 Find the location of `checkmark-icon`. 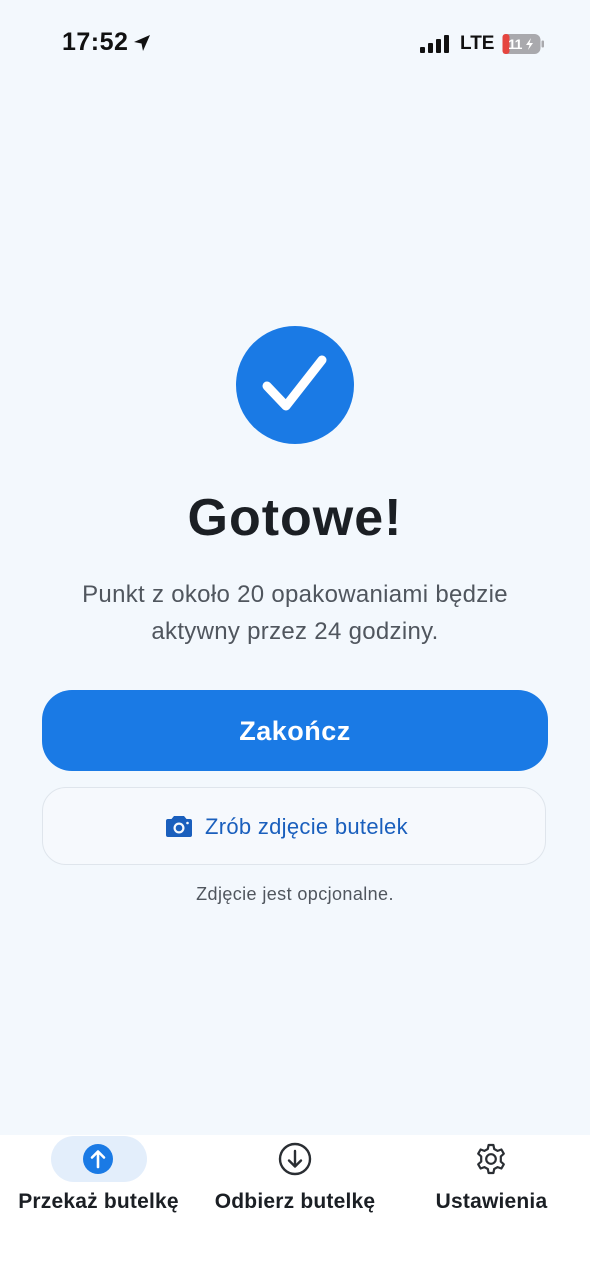

checkmark-icon is located at coordinates (294, 383).